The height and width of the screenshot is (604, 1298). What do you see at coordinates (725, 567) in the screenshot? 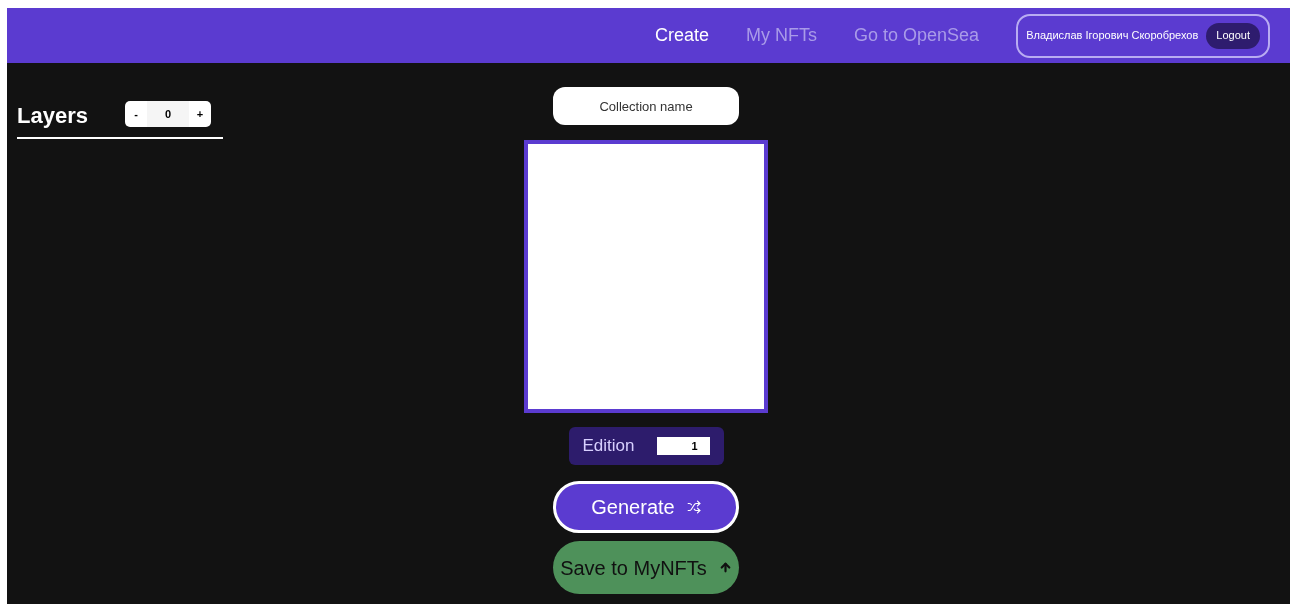
I see `arrow-up-icon` at bounding box center [725, 567].